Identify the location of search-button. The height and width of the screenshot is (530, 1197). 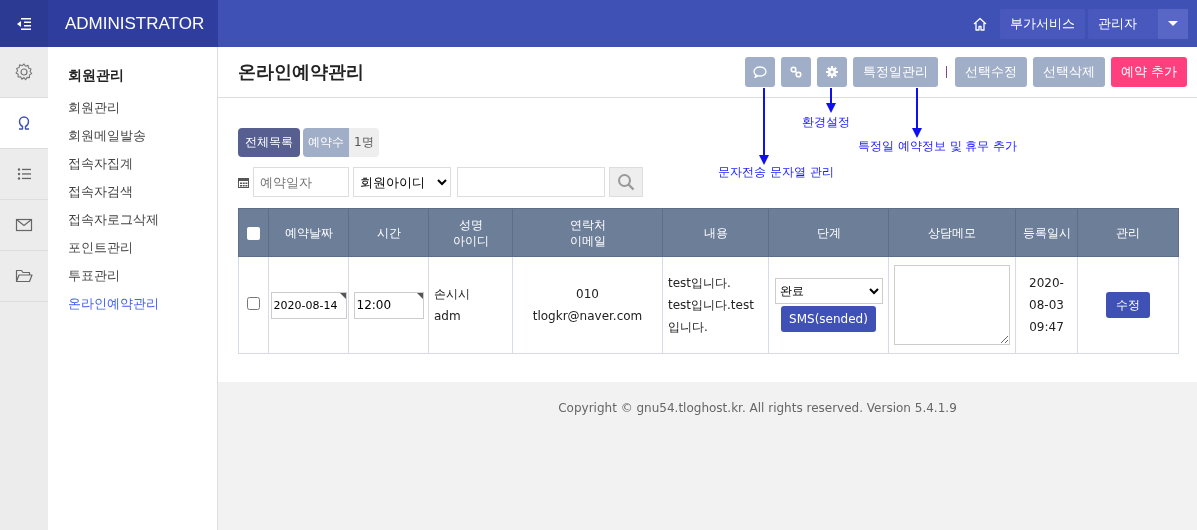
(626, 182).